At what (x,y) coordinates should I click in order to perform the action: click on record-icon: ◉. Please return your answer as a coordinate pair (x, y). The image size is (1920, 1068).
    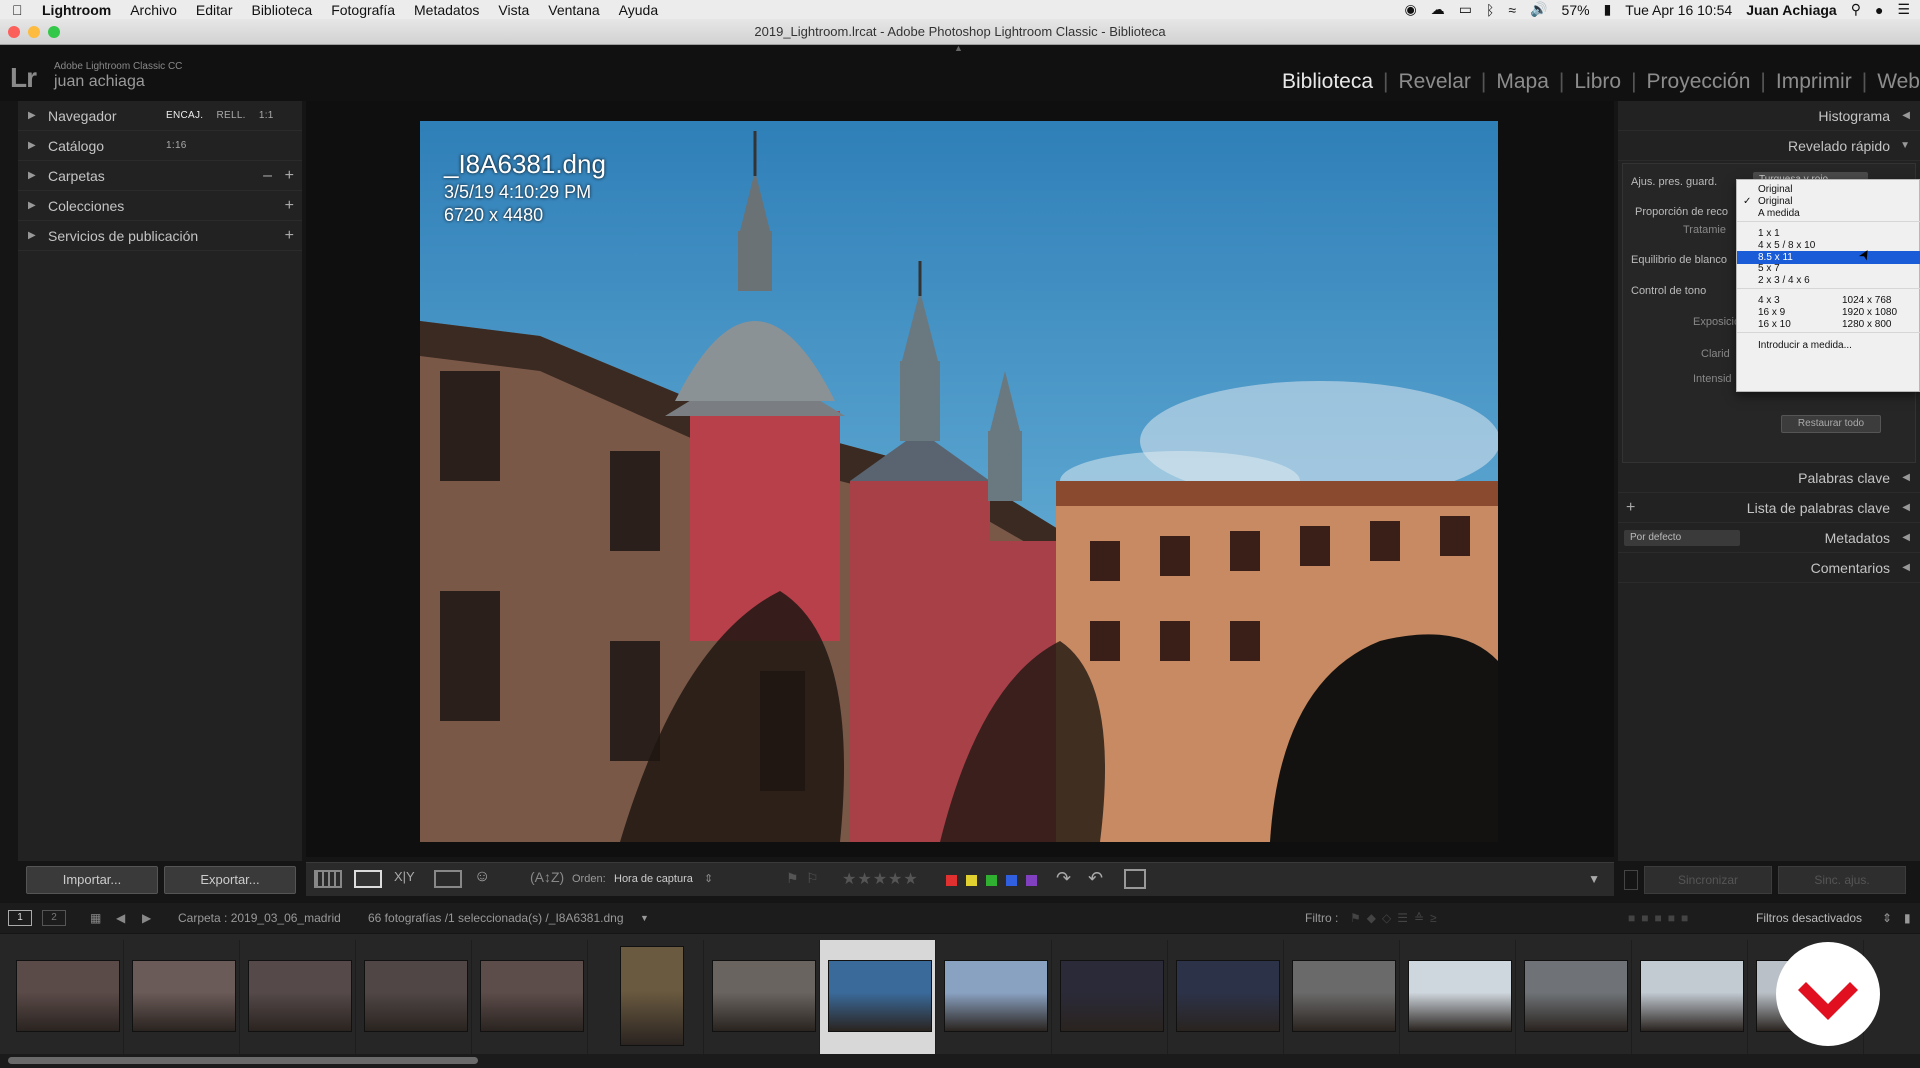
    Looking at the image, I should click on (1411, 9).